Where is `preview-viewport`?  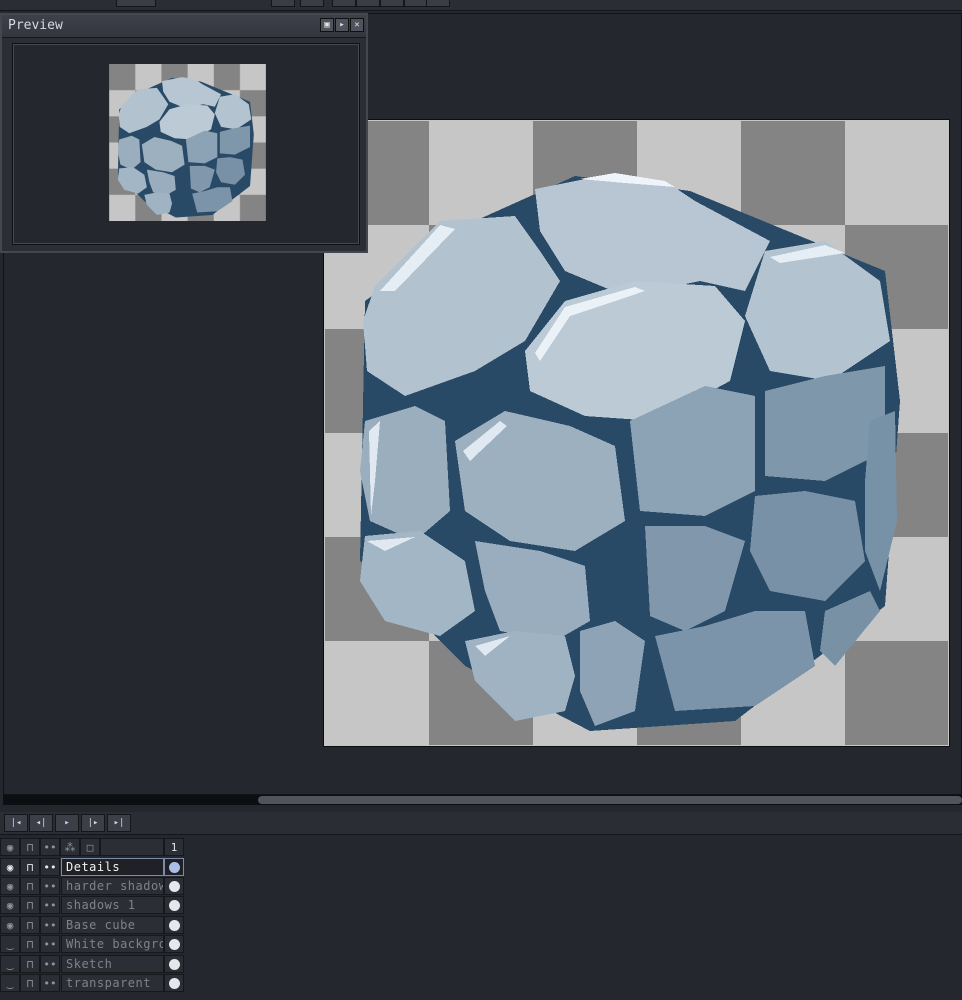
preview-viewport is located at coordinates (186, 144).